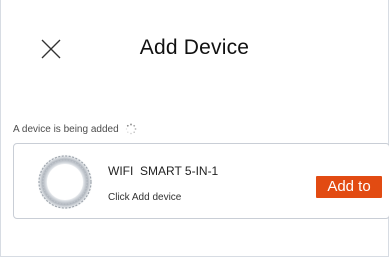 This screenshot has width=389, height=257. What do you see at coordinates (65, 182) in the screenshot?
I see `device-ring-image` at bounding box center [65, 182].